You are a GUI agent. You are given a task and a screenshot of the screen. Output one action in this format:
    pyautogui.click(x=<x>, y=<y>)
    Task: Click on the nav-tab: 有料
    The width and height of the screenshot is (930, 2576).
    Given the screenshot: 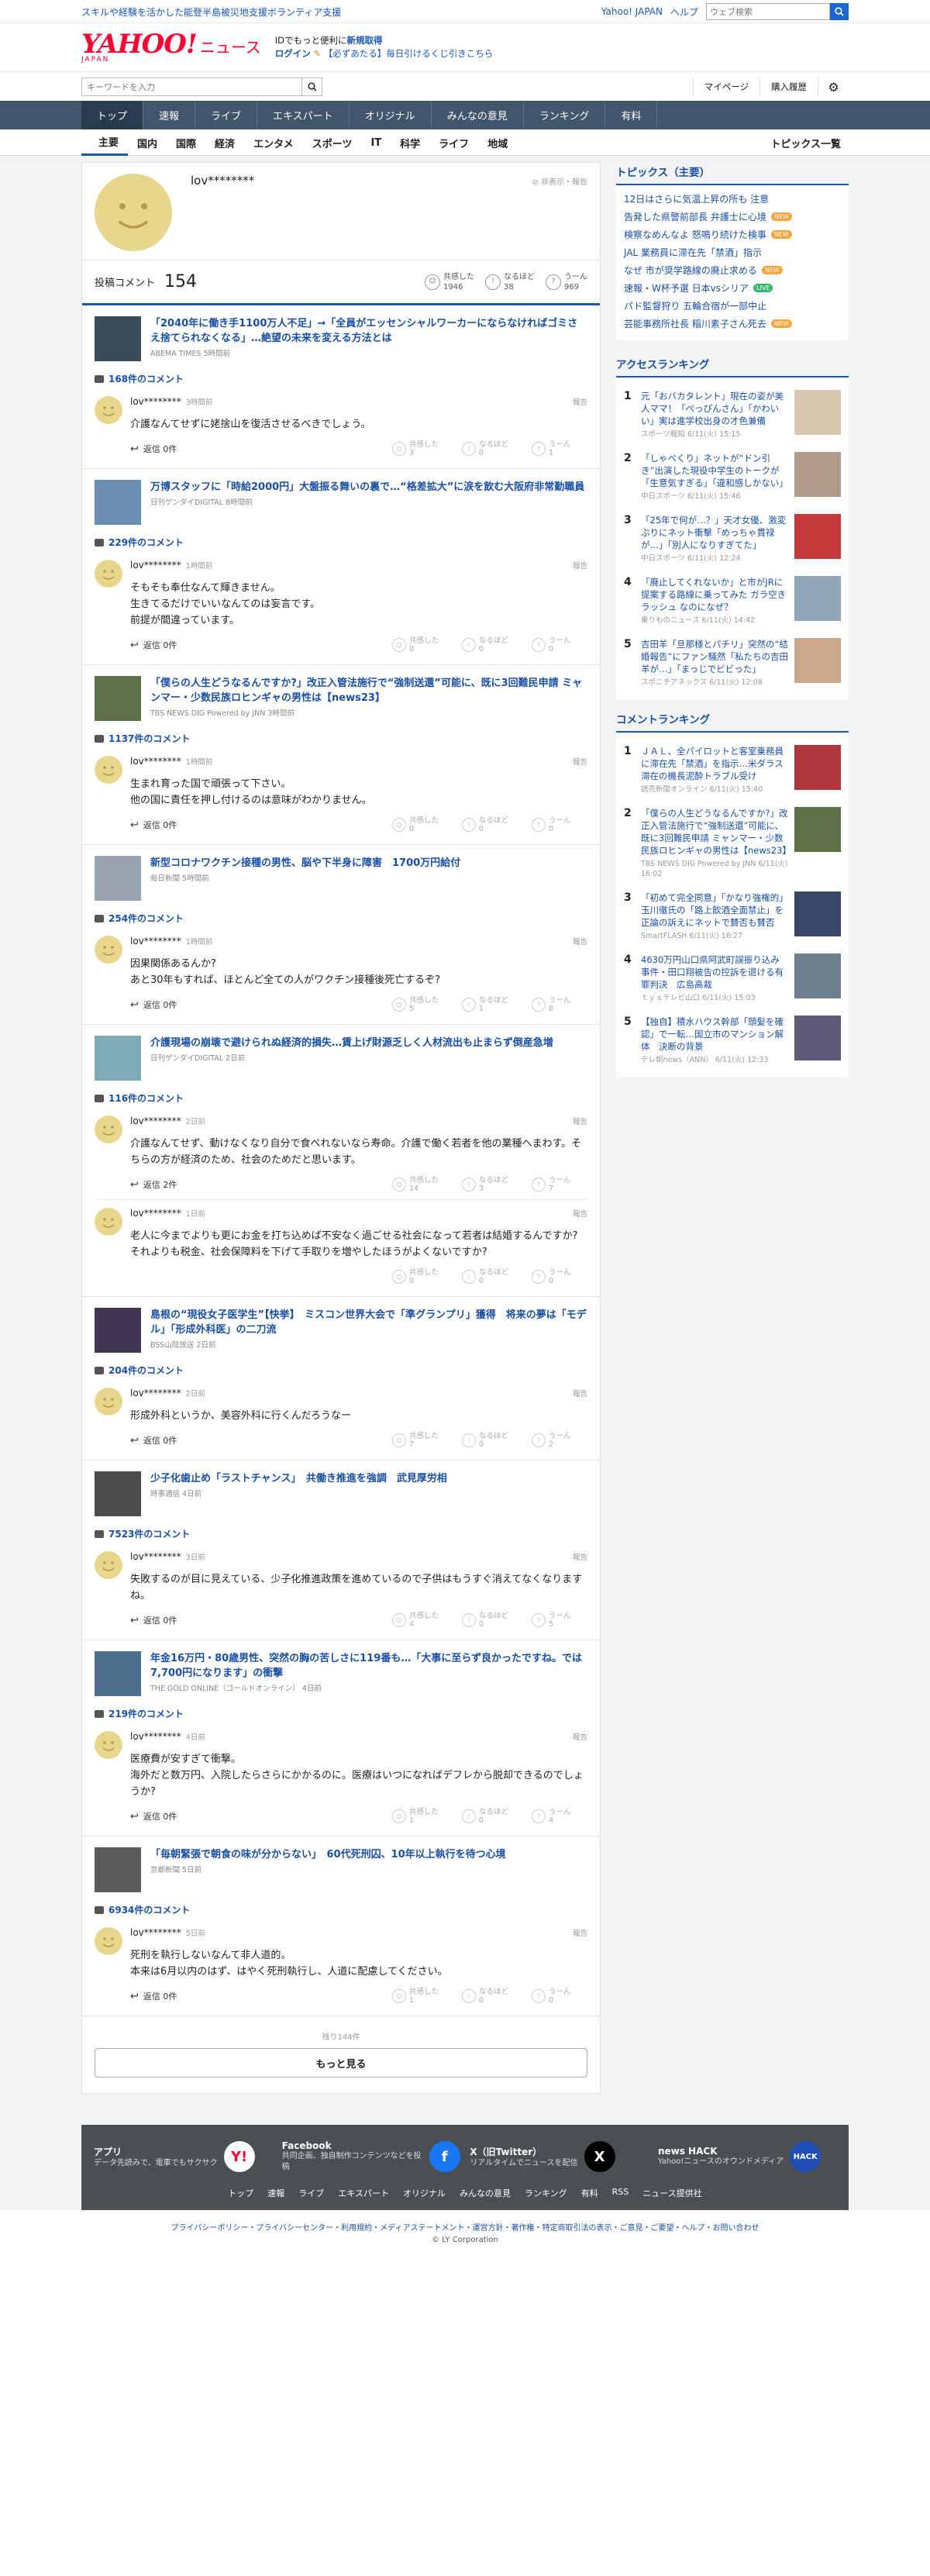 What is the action you would take?
    pyautogui.click(x=631, y=115)
    